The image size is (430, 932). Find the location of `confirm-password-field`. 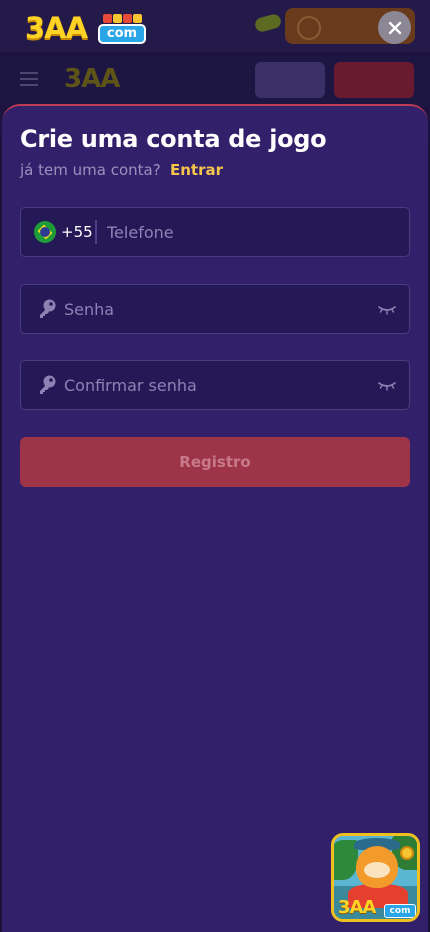

confirm-password-field is located at coordinates (215, 385).